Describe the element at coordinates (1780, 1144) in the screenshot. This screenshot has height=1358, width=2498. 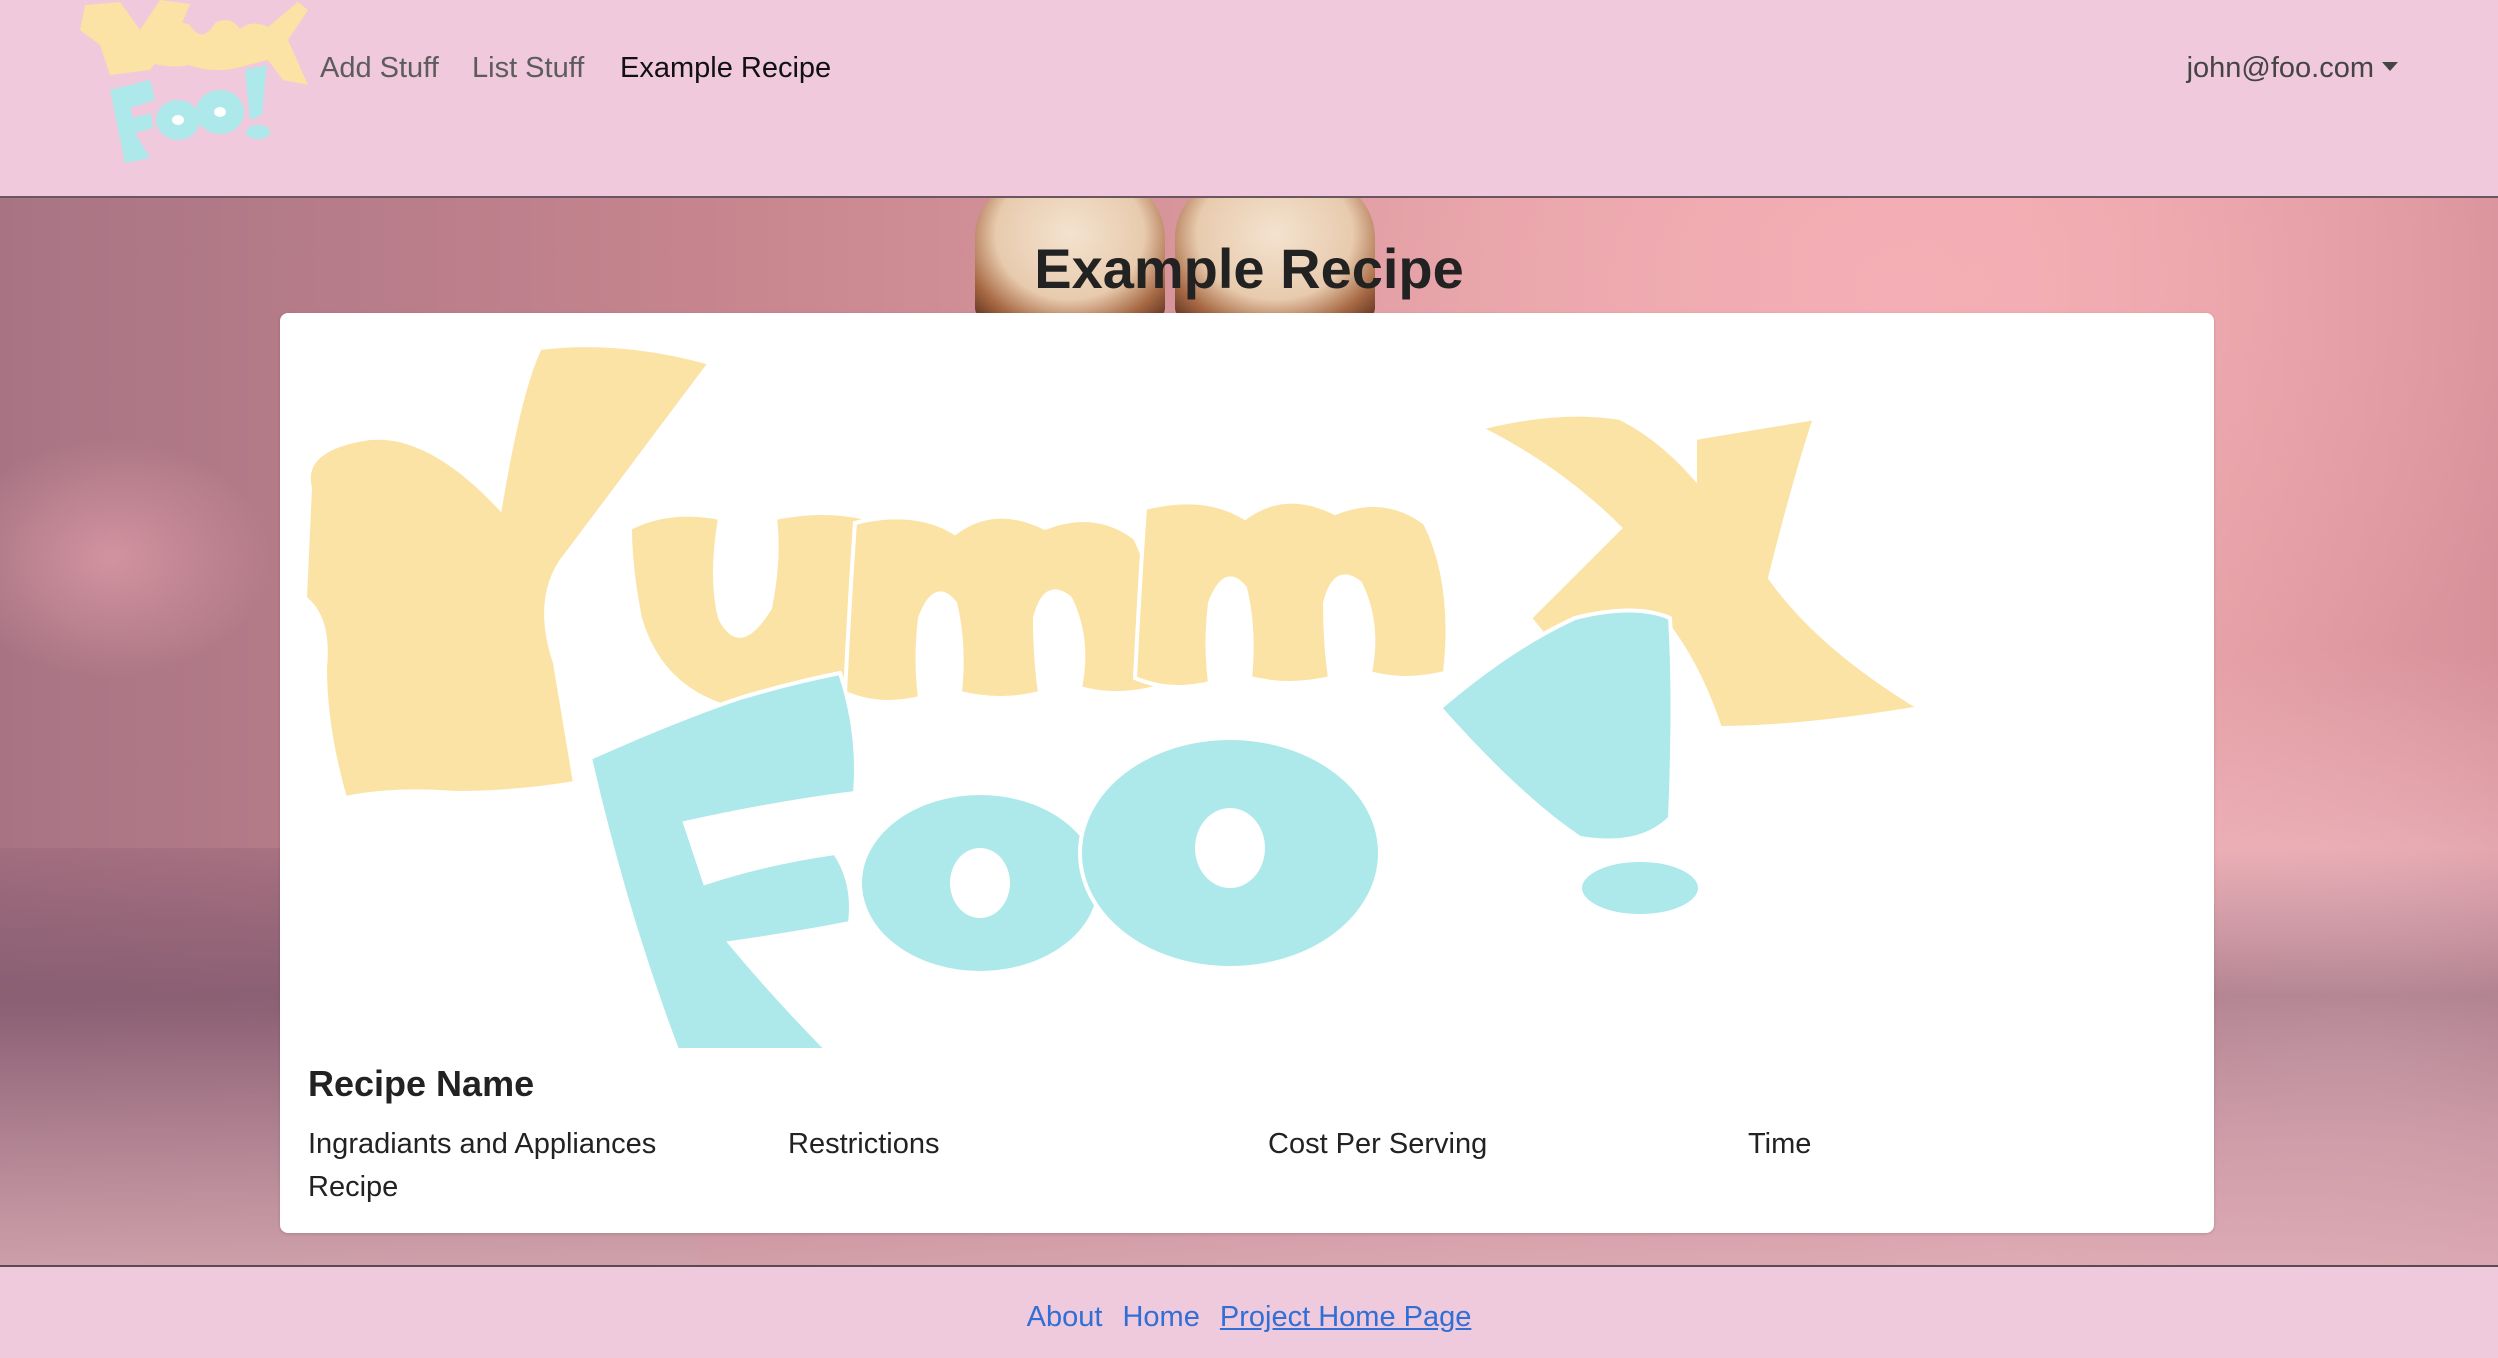
I see `time-label: Time` at that location.